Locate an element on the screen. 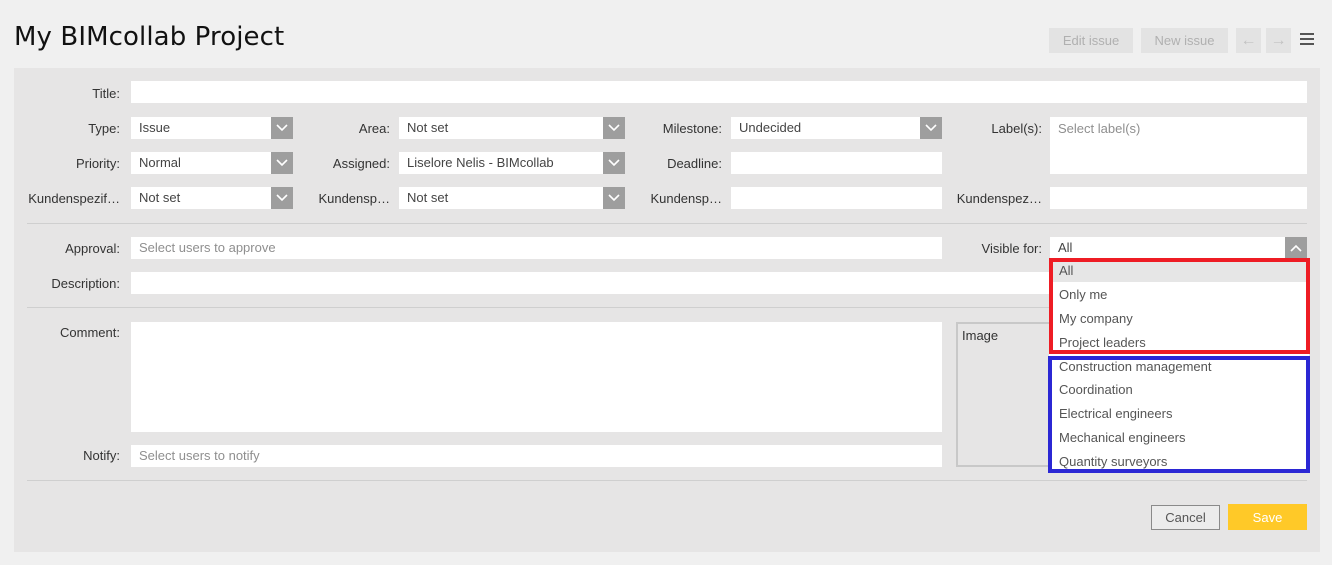  arrow-right-icon: → is located at coordinates (1278, 40).